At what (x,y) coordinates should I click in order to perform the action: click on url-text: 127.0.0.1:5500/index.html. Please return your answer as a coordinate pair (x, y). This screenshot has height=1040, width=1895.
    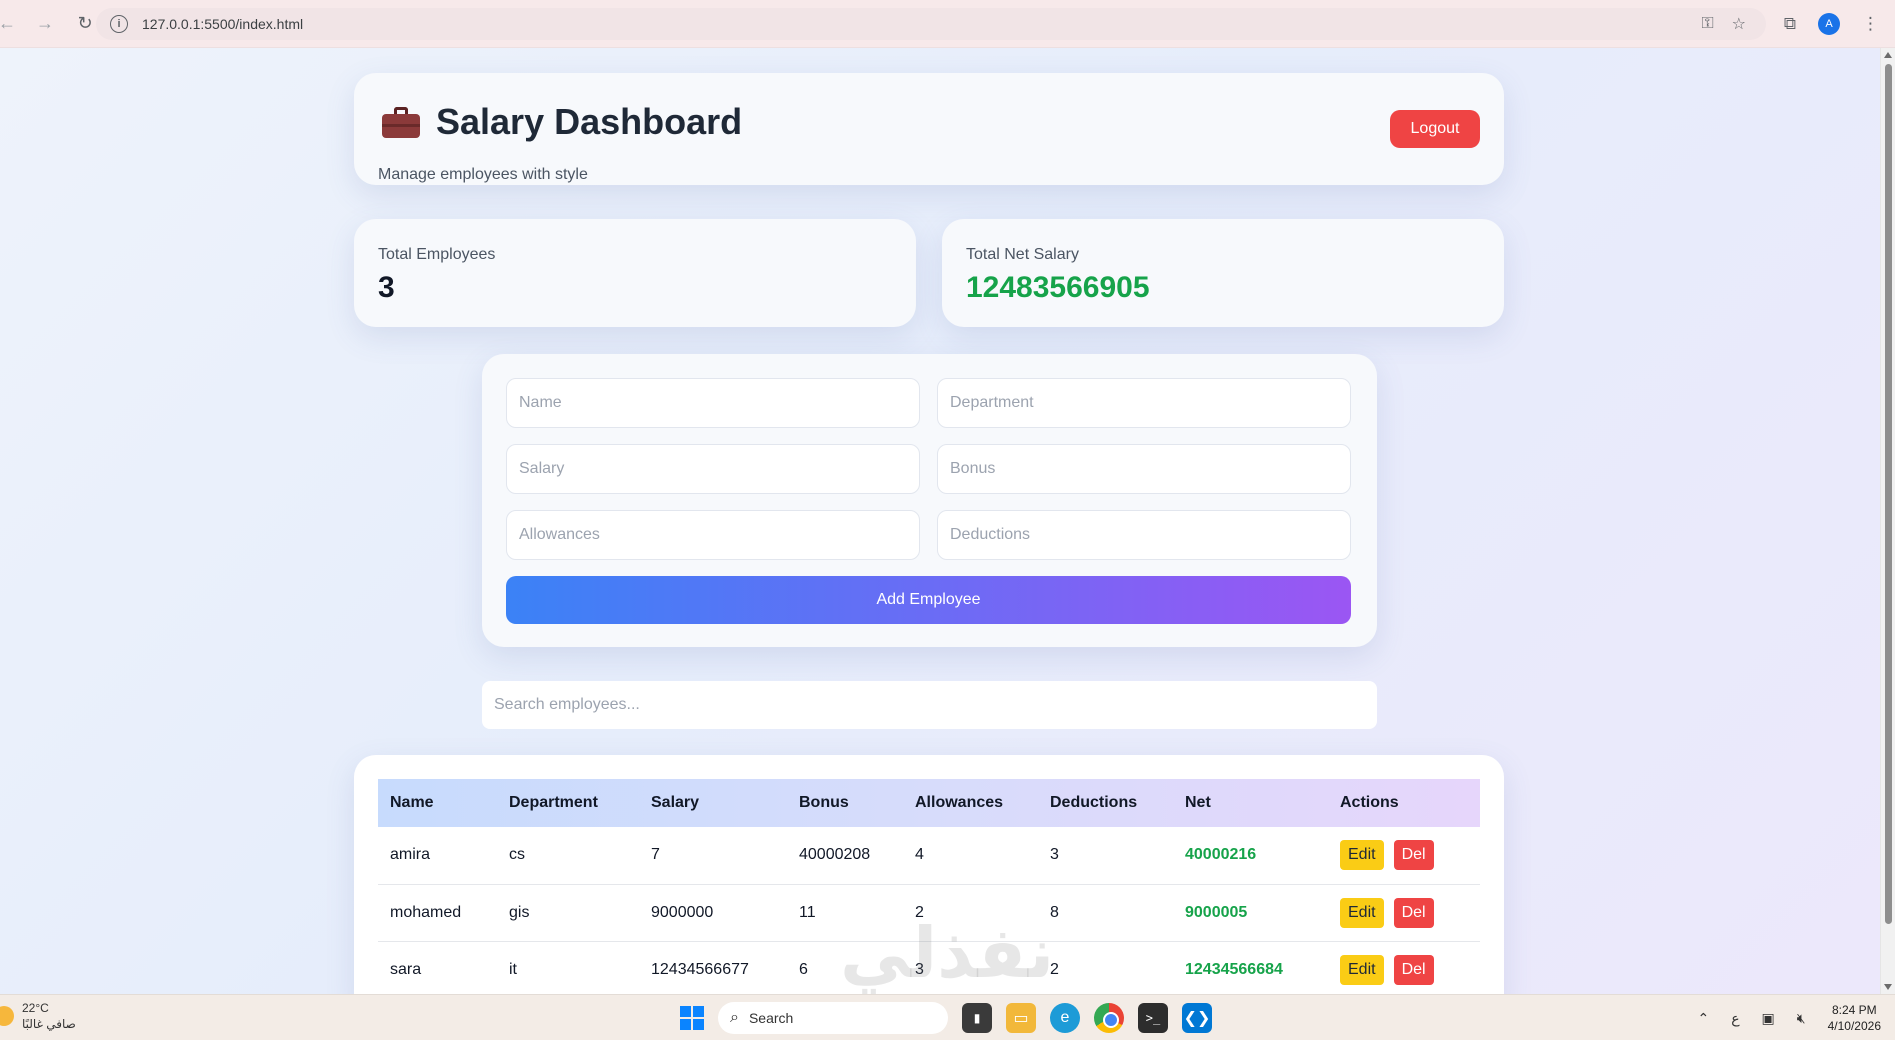
    Looking at the image, I should click on (223, 24).